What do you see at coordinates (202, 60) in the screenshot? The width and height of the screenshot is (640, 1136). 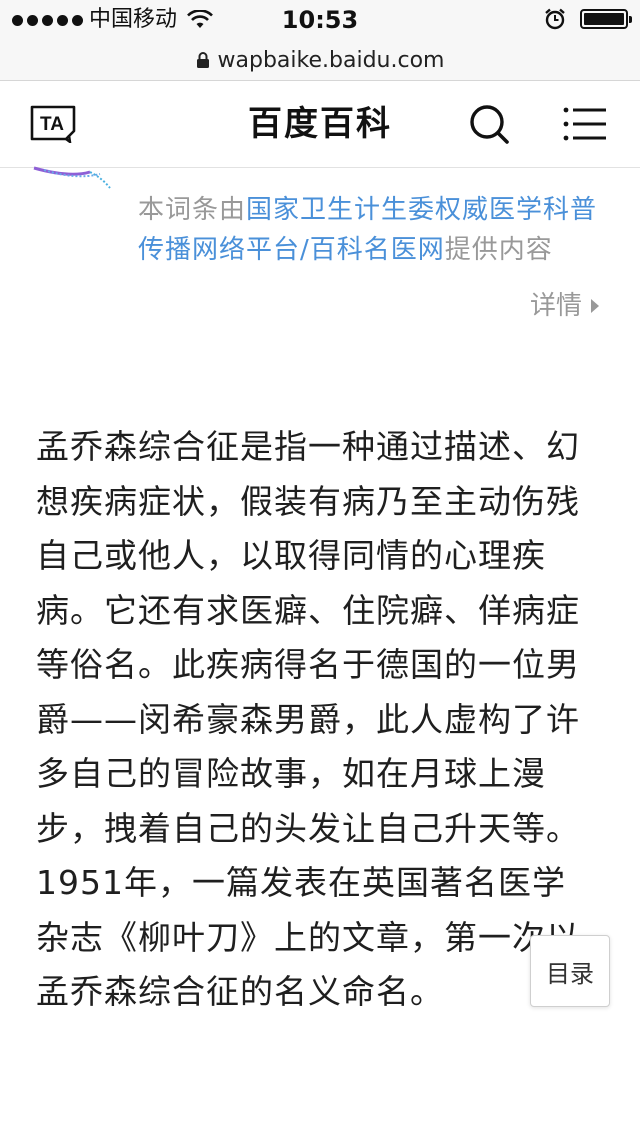 I see `lock-icon` at bounding box center [202, 60].